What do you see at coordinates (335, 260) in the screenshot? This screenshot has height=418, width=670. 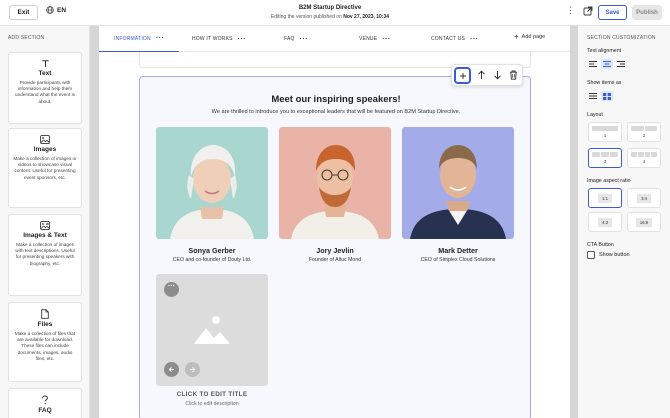 I see `speaker-role: Founder of Altuc Mond` at bounding box center [335, 260].